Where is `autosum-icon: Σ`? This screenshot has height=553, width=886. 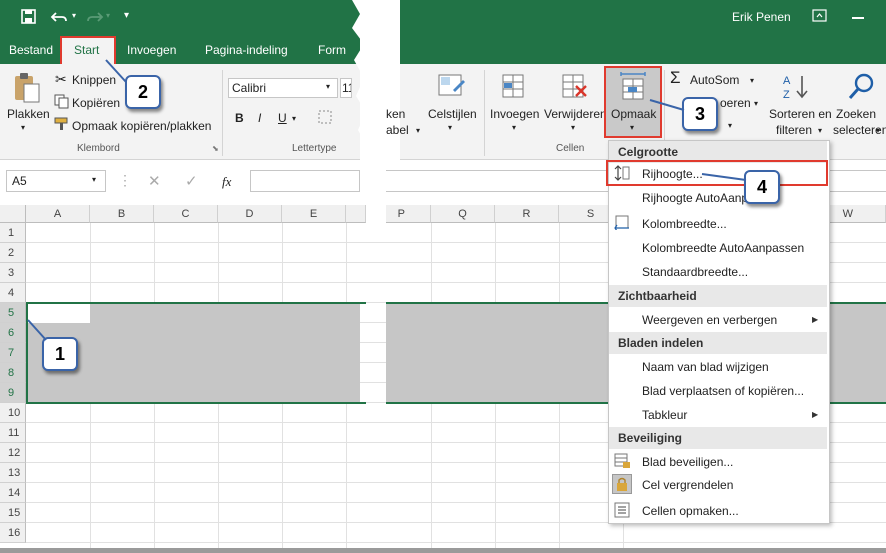
autosum-icon: Σ is located at coordinates (675, 78).